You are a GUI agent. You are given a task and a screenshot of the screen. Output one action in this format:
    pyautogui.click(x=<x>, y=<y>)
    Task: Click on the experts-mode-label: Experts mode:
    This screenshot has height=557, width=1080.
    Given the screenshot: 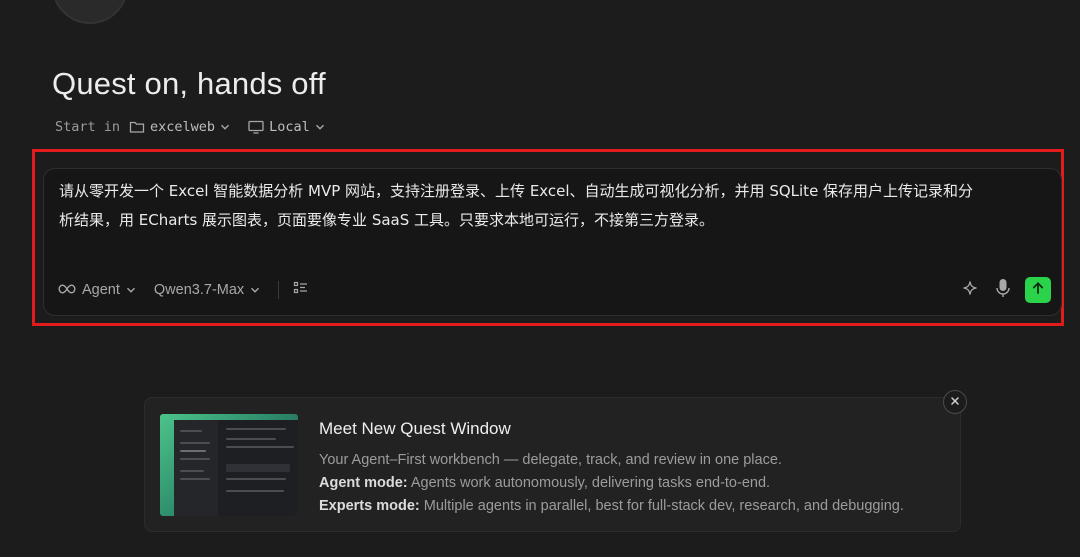 What is the action you would take?
    pyautogui.click(x=369, y=506)
    